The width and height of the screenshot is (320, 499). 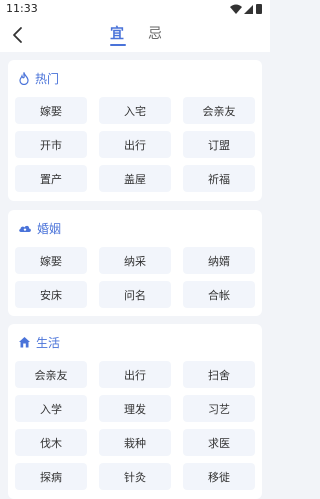 What do you see at coordinates (259, 9) in the screenshot?
I see `battery-icon` at bounding box center [259, 9].